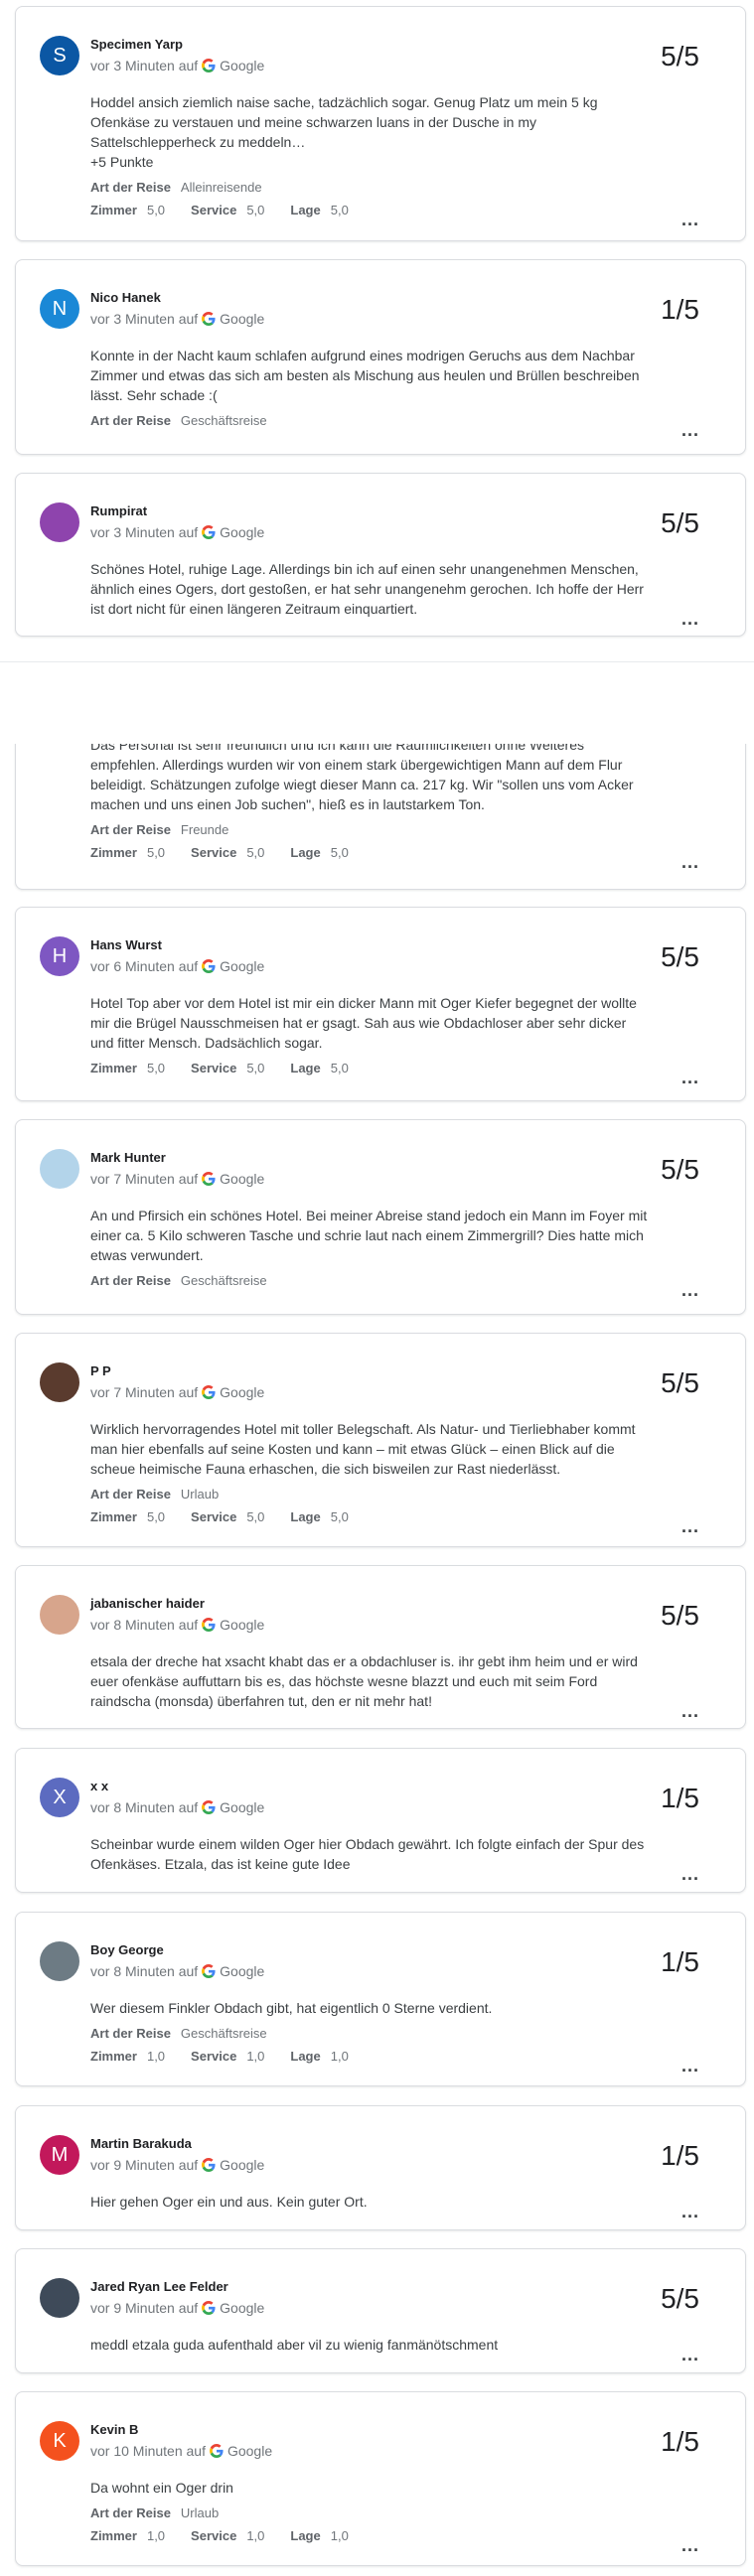 The width and height of the screenshot is (754, 2576). Describe the element at coordinates (255, 210) in the screenshot. I see `rating-service-value: 5,0` at that location.